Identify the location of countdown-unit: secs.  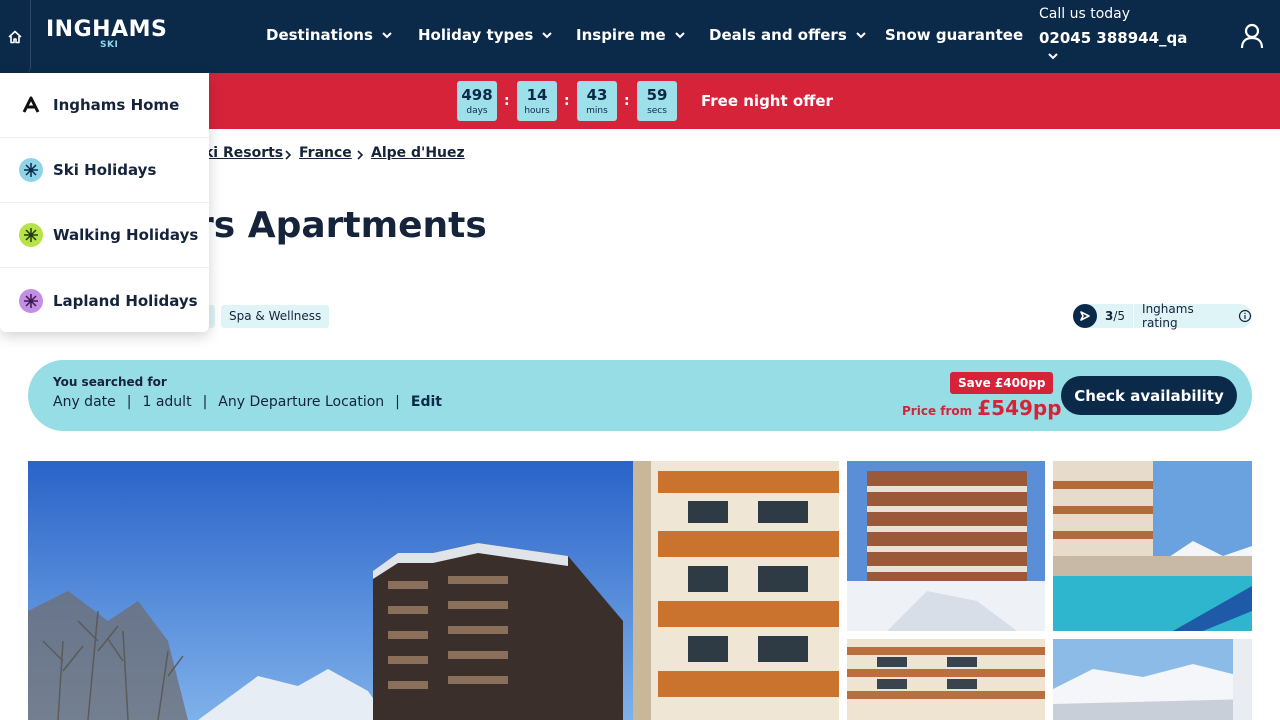
(657, 111).